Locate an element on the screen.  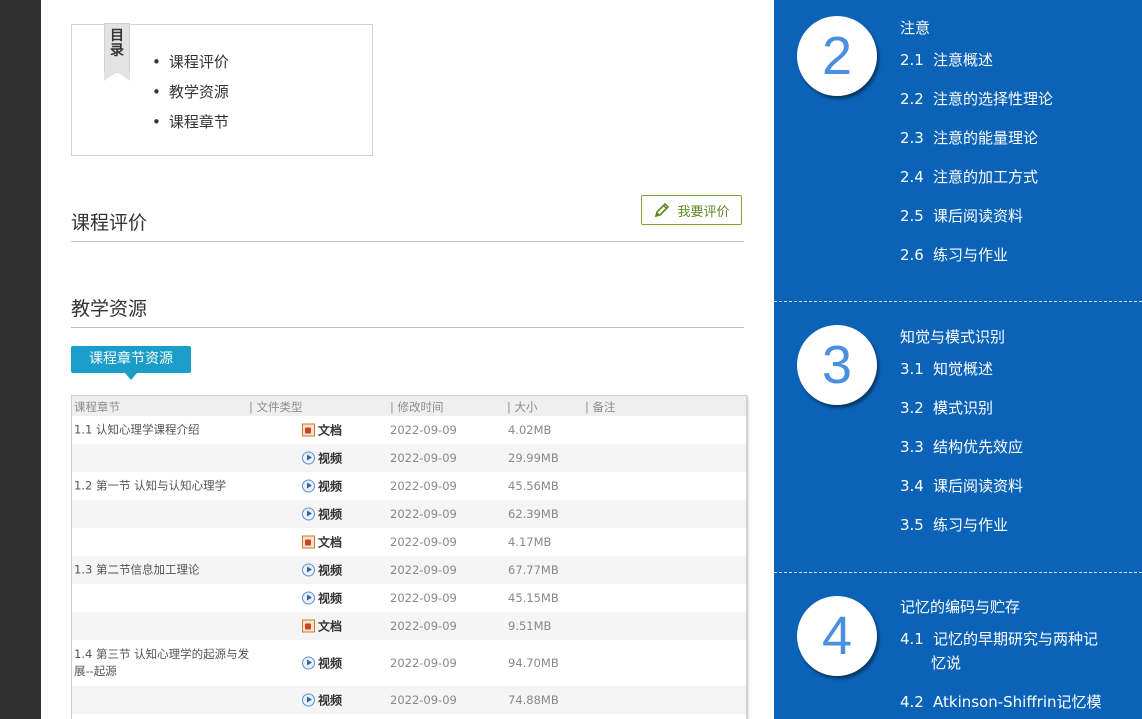
chapter-item: 2.4 注意的加工方式 is located at coordinates (1007, 177).